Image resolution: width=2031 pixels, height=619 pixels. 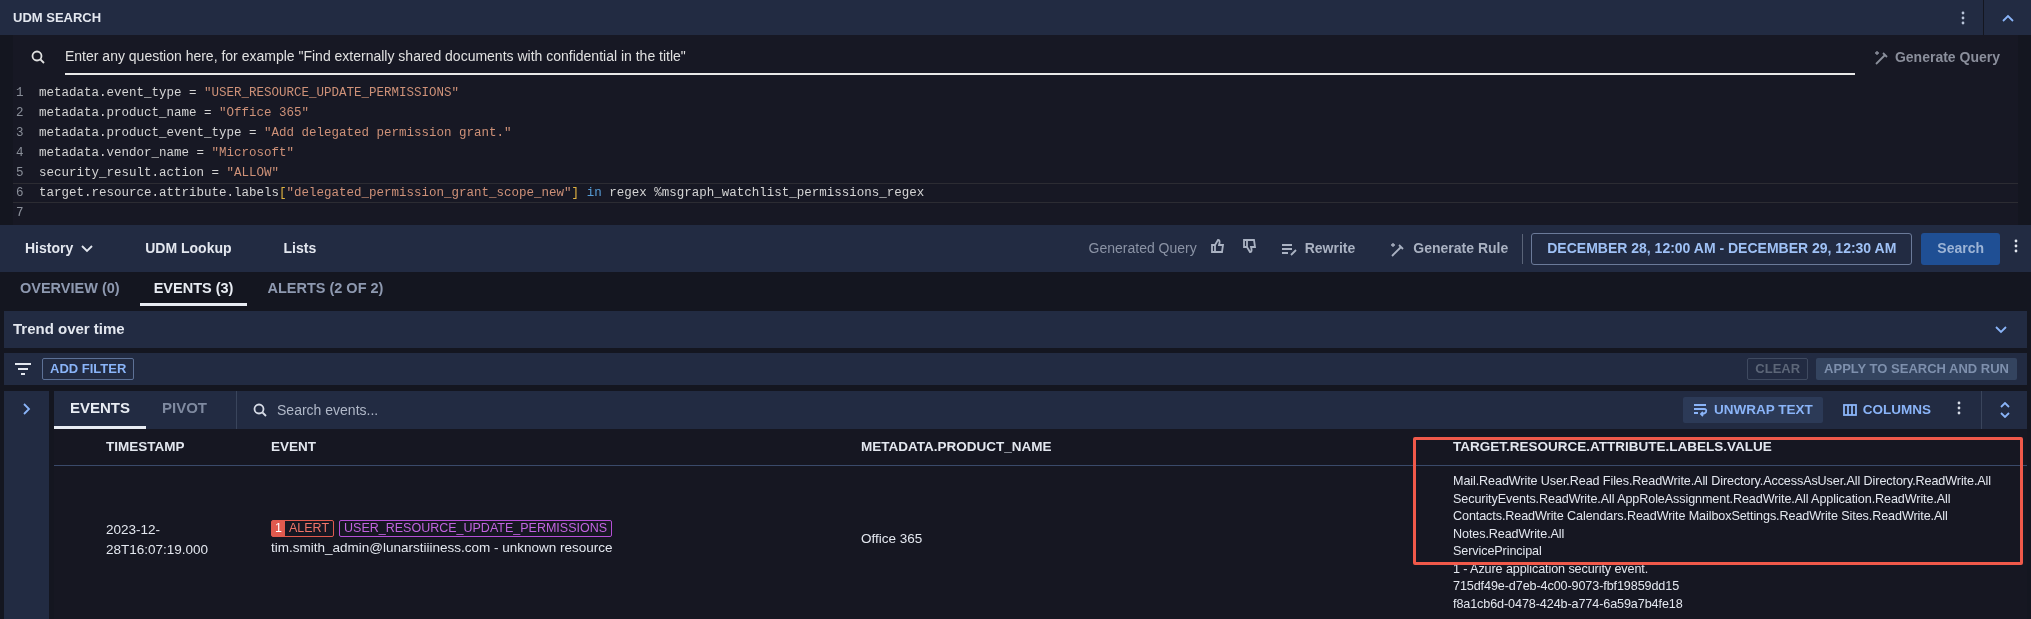 I want to click on column-header: METADATA.PRODUCT_NAME, so click(x=957, y=446).